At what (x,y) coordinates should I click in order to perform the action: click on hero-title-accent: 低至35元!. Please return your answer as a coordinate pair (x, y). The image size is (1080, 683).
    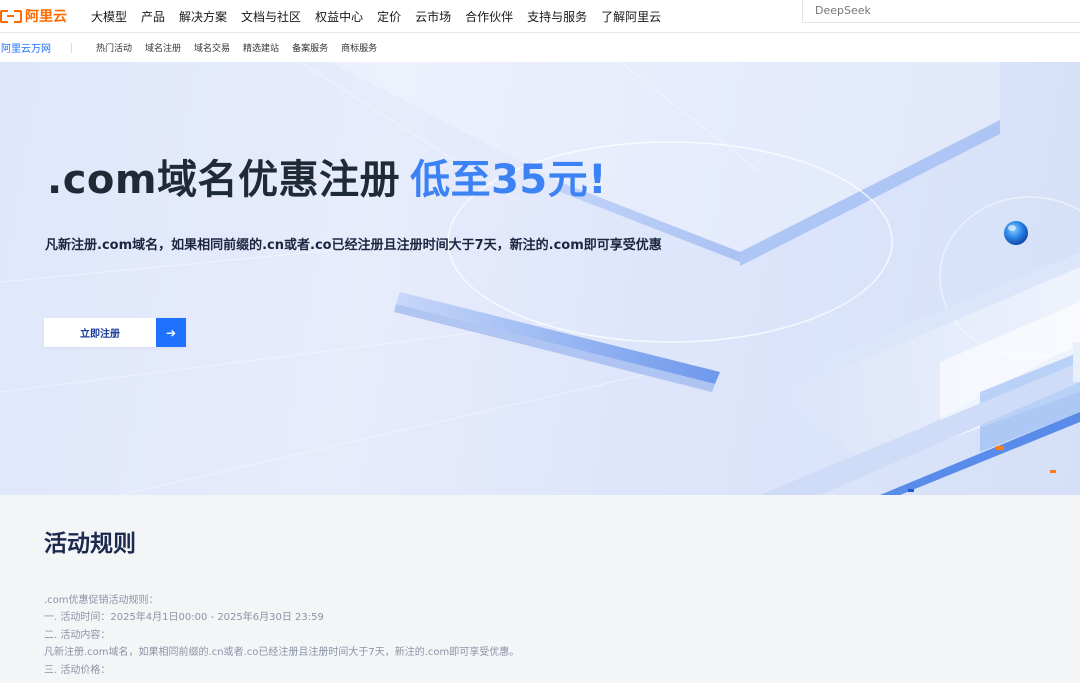
    Looking at the image, I should click on (508, 180).